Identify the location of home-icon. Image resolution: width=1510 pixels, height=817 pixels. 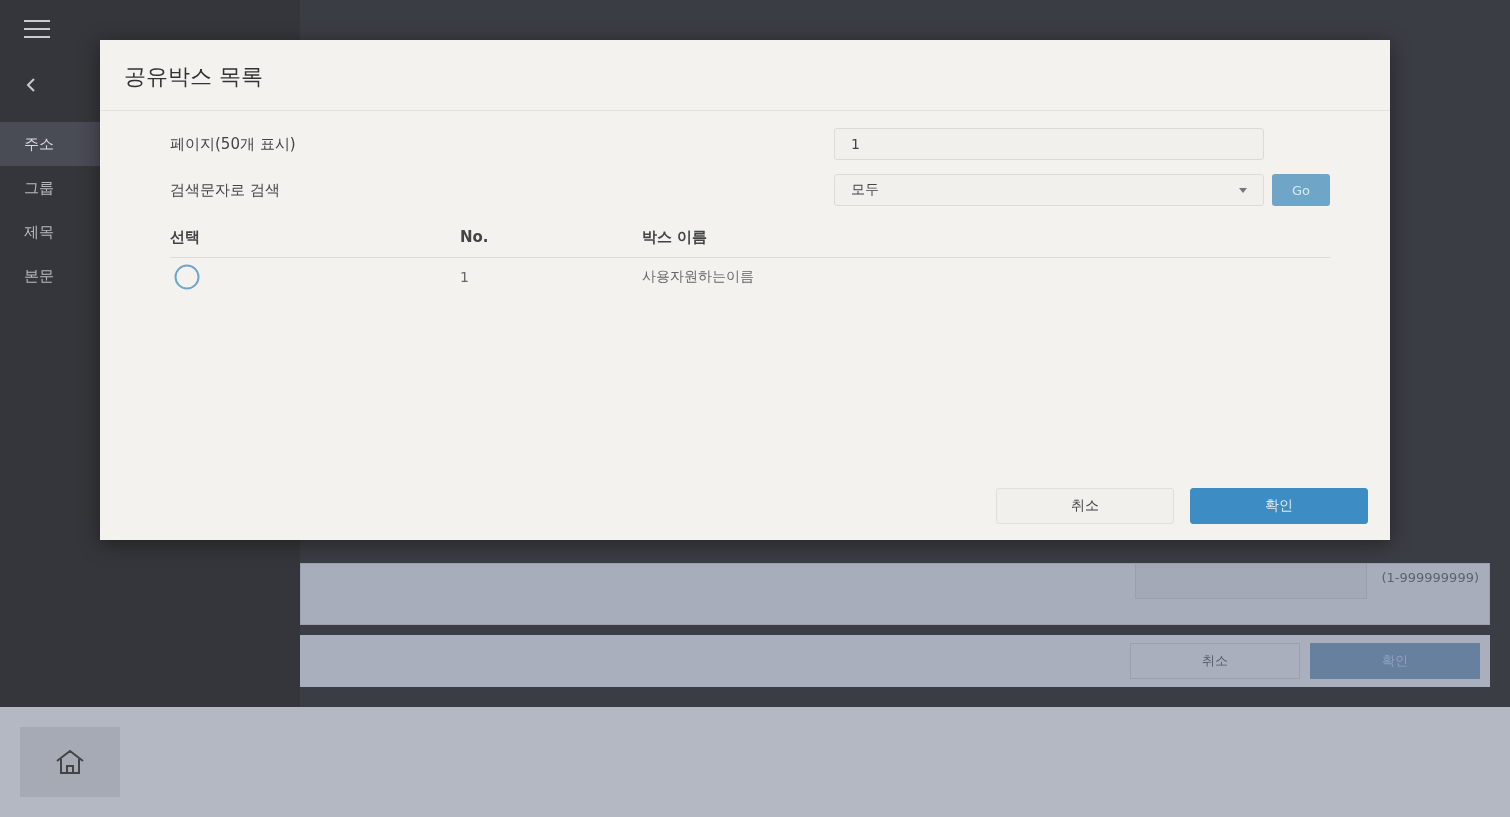
(70, 762).